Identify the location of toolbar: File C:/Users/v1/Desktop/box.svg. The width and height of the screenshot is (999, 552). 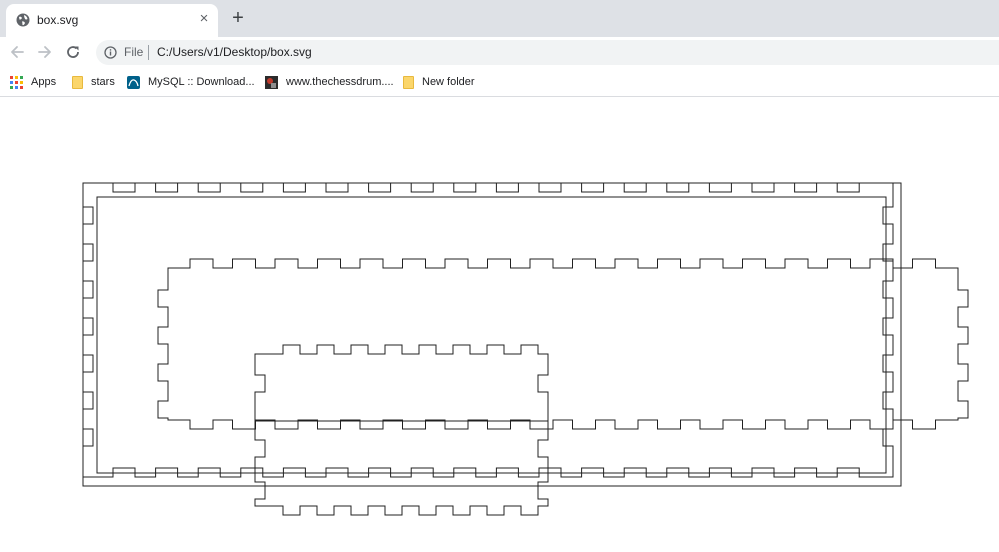
(499, 52).